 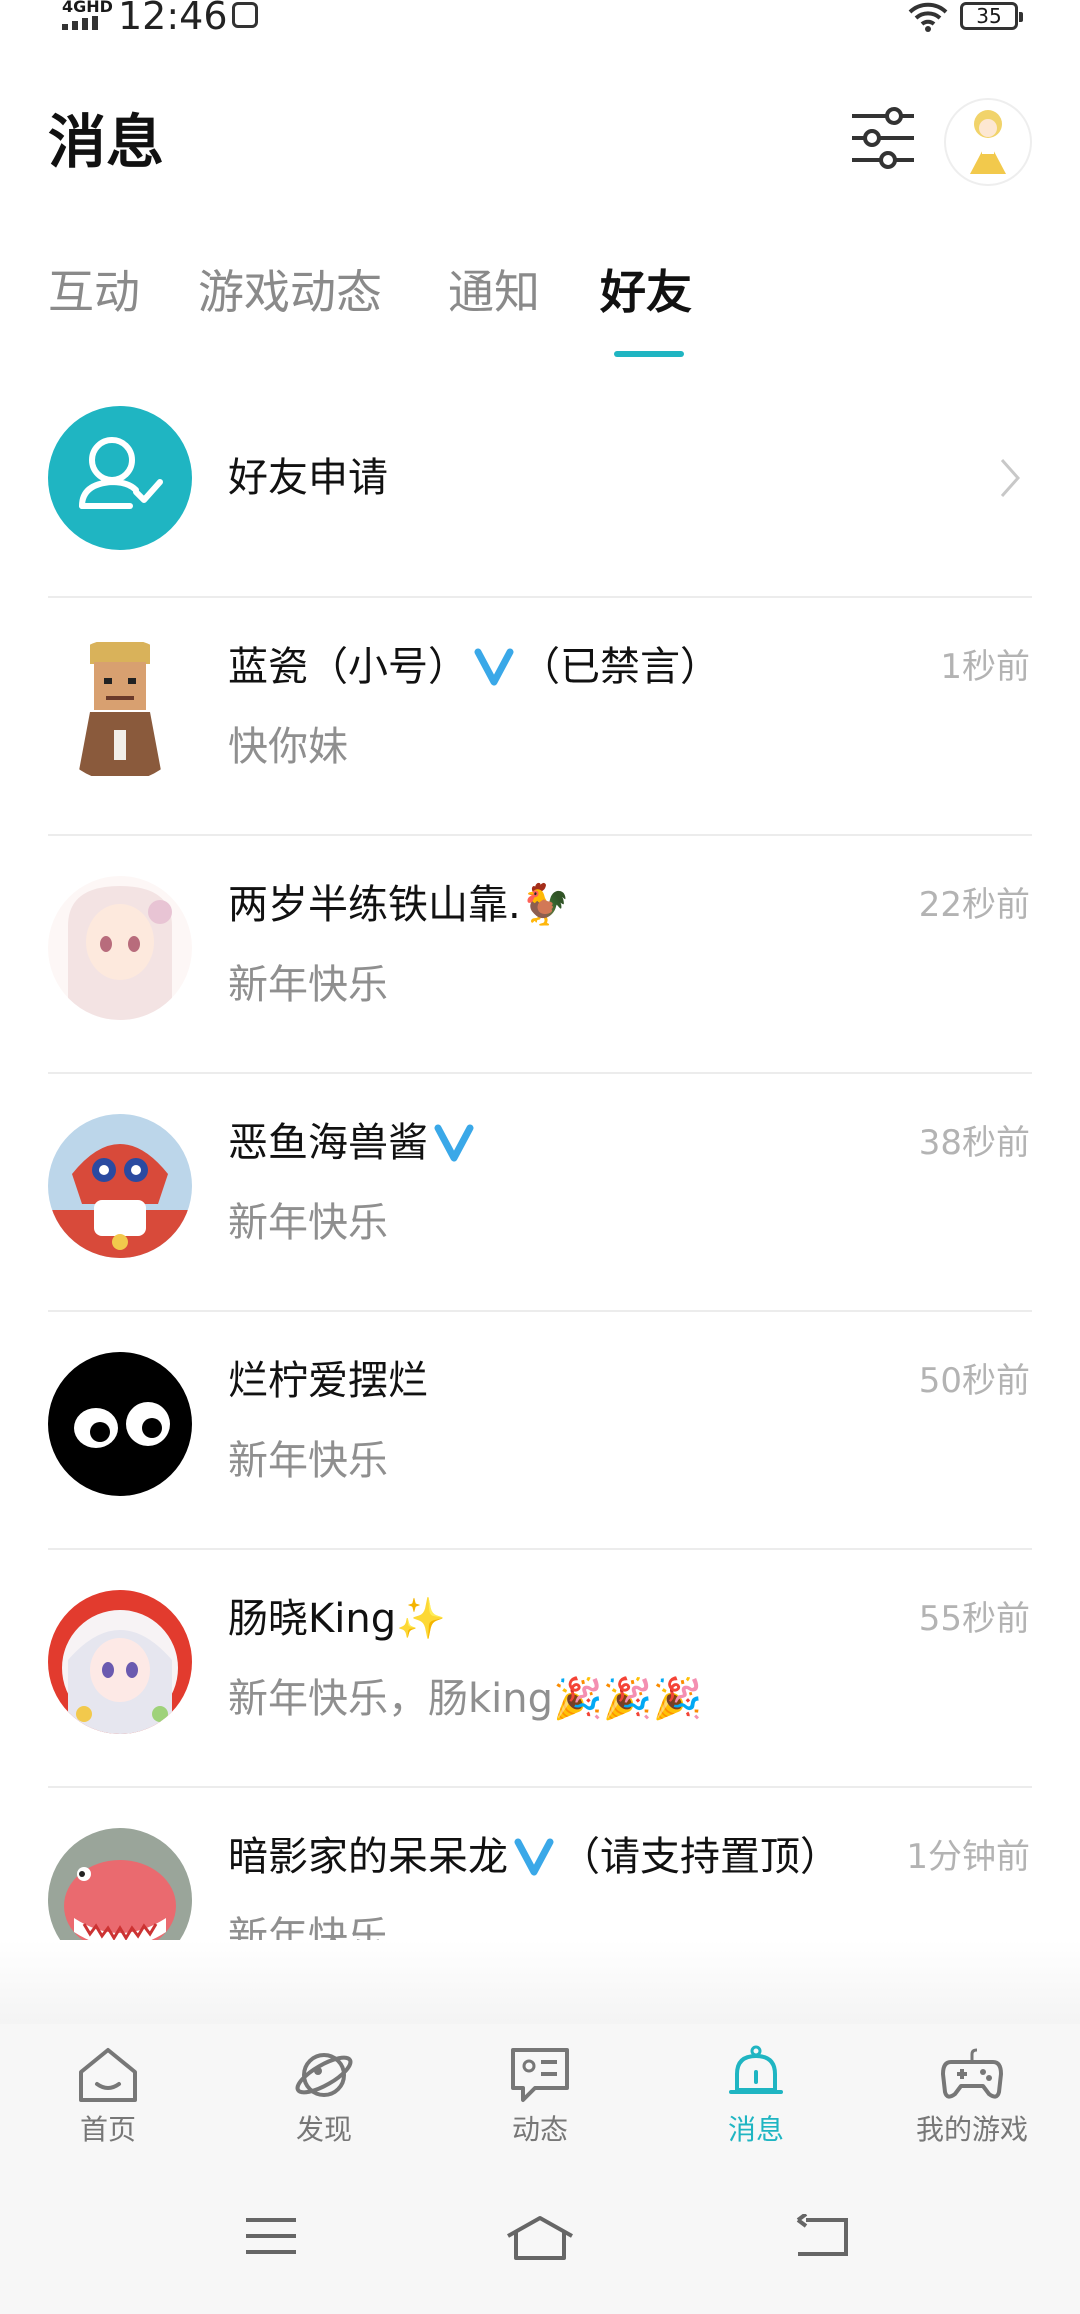 What do you see at coordinates (540, 1193) in the screenshot?
I see `conversation-row: 恶鱼海兽酱 新年快乐 38秒前` at bounding box center [540, 1193].